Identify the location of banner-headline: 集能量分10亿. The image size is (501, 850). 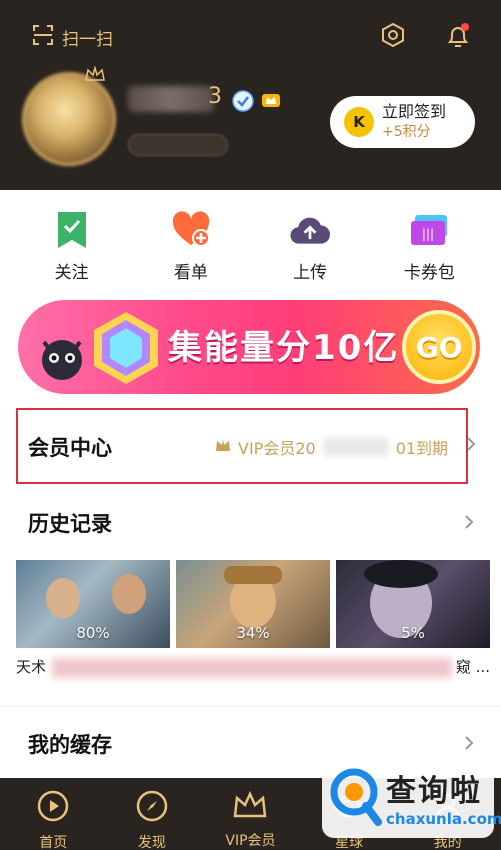
(284, 348).